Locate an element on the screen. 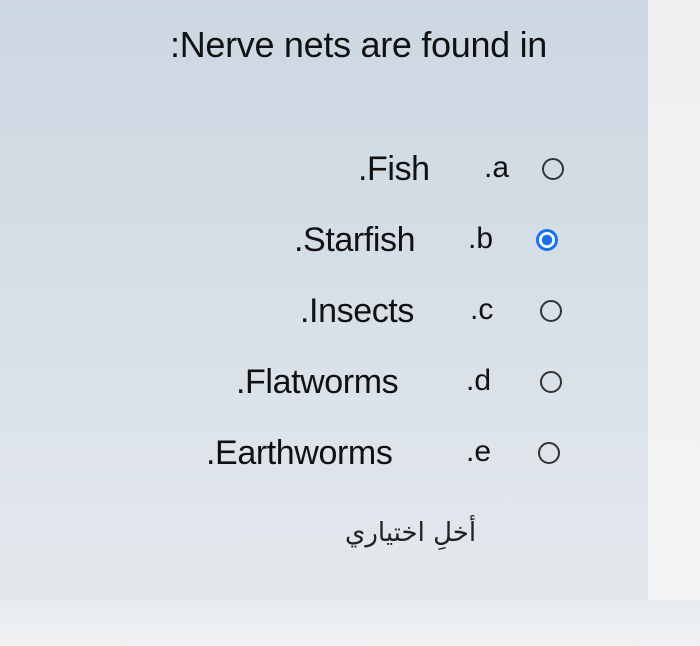 This screenshot has height=646, width=700. option-b-radio is located at coordinates (547, 240).